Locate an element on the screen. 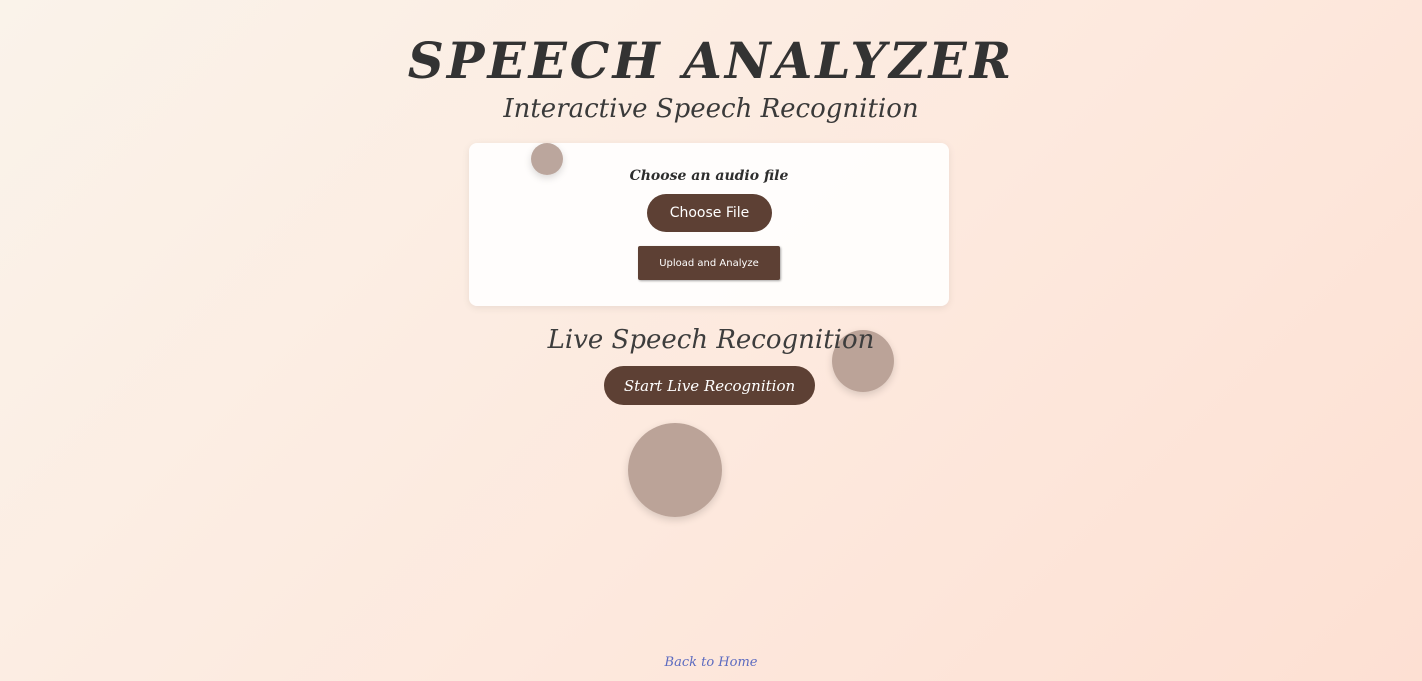  start-live-recognition-button: Start Live Recognition is located at coordinates (709, 385).